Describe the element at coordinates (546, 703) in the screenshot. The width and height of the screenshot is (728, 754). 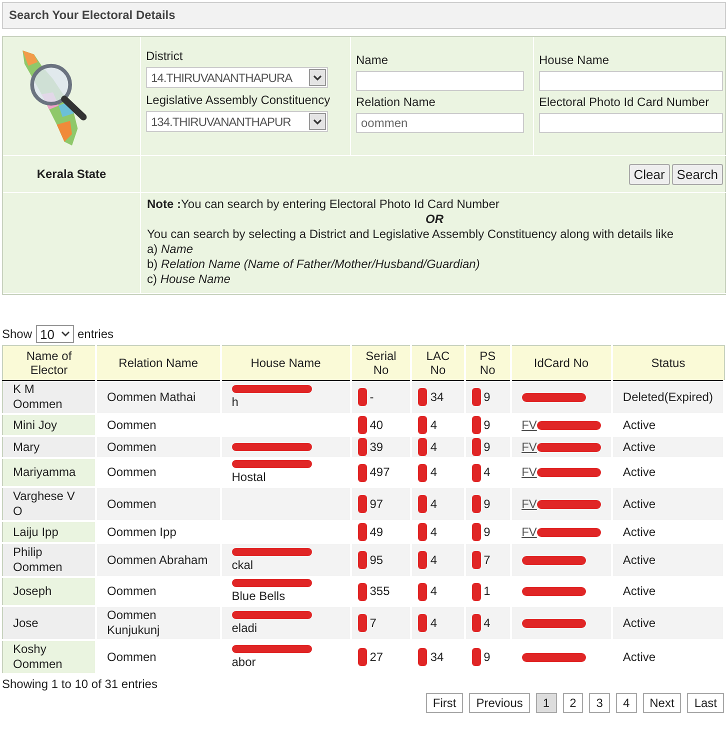
I see `pagination-button: 1` at that location.